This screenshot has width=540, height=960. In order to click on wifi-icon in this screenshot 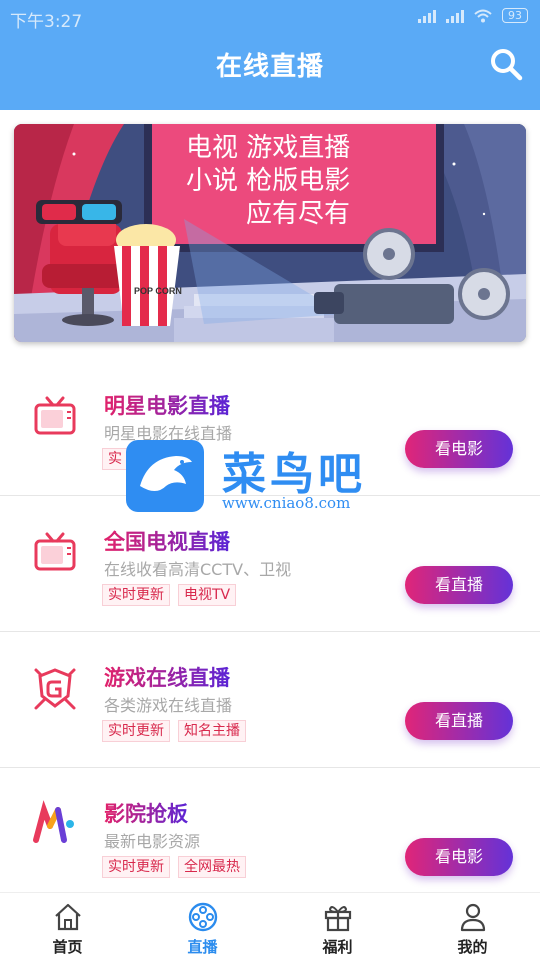, I will do `click(483, 15)`.